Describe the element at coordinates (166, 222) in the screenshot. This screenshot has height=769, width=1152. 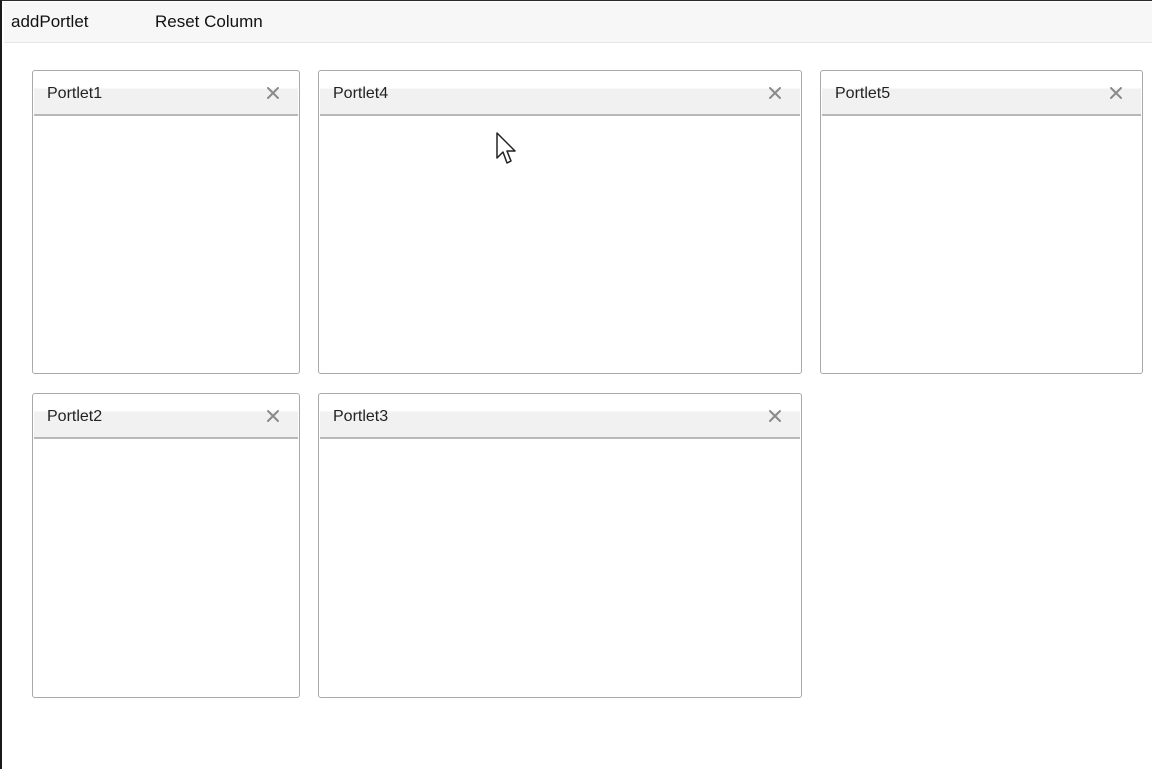
I see `portlet-1: Portlet1` at that location.